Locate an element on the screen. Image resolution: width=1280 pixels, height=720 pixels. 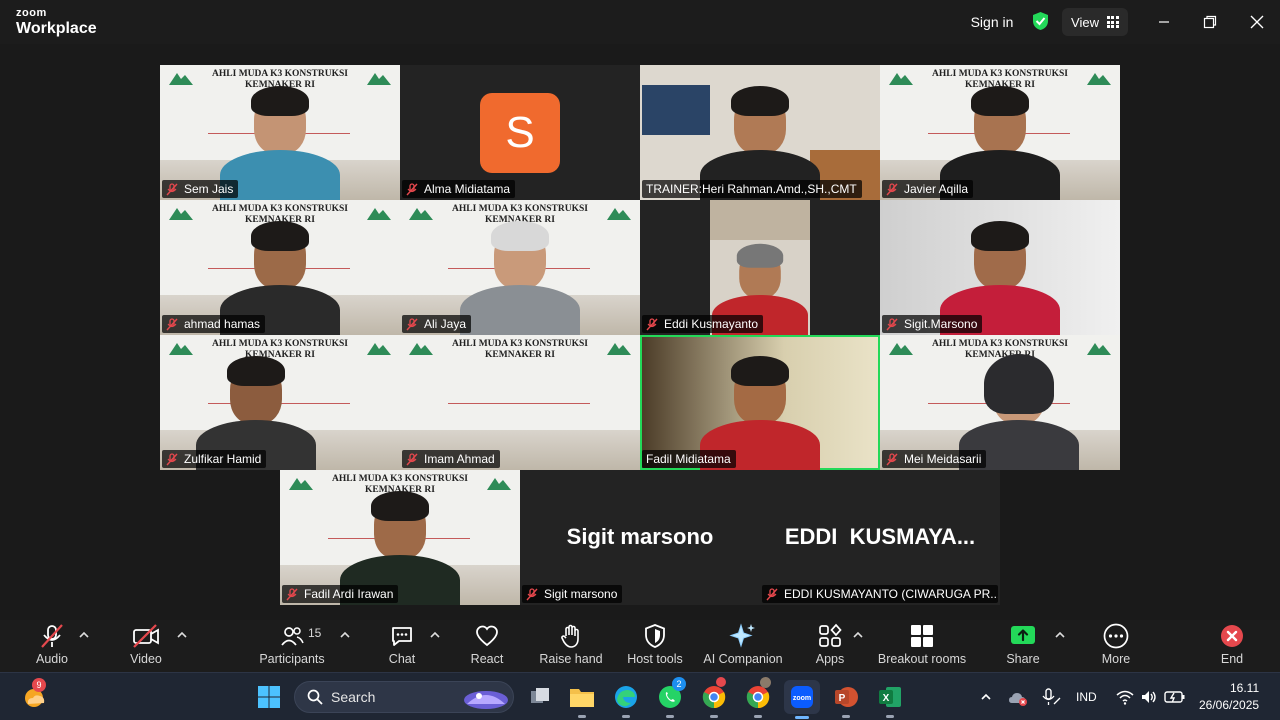
apps-icon is located at coordinates (830, 636).